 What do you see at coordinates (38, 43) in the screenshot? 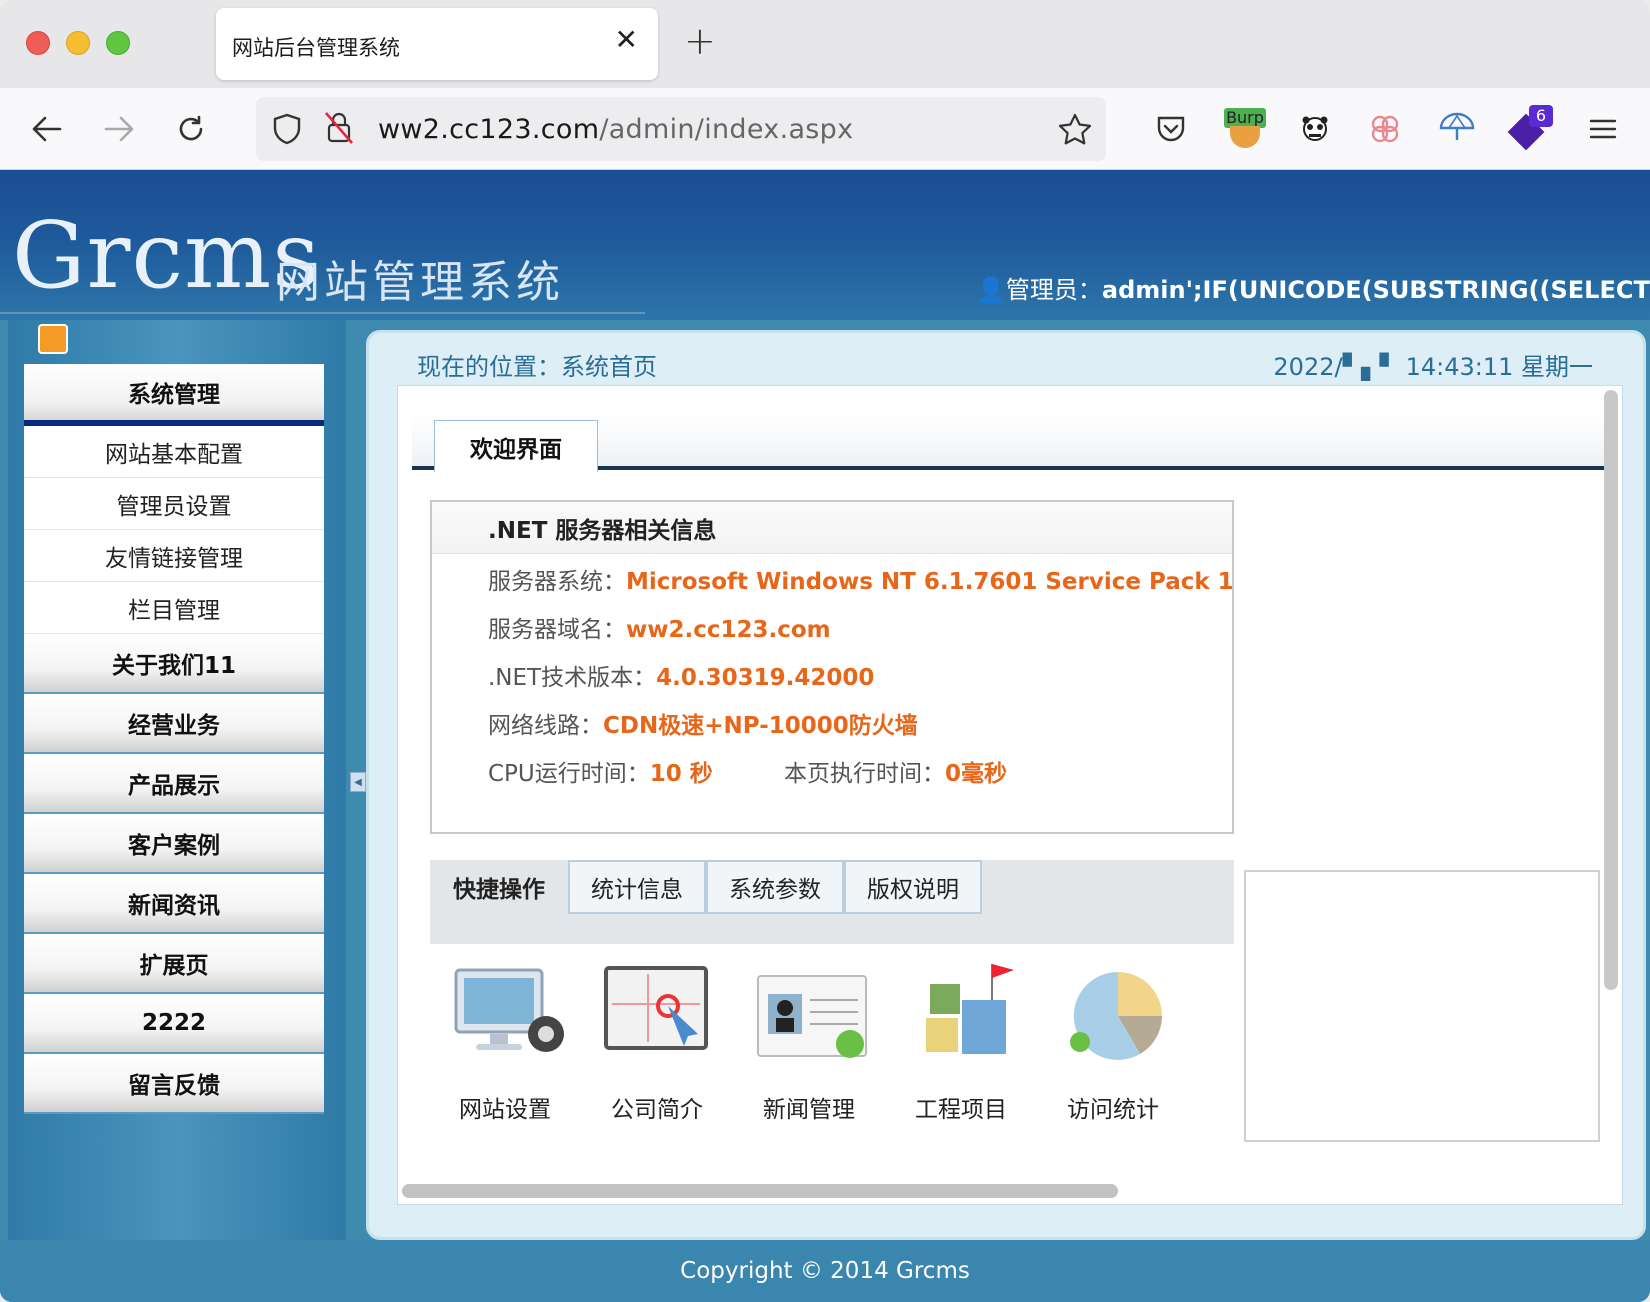
I see `close-window-button` at bounding box center [38, 43].